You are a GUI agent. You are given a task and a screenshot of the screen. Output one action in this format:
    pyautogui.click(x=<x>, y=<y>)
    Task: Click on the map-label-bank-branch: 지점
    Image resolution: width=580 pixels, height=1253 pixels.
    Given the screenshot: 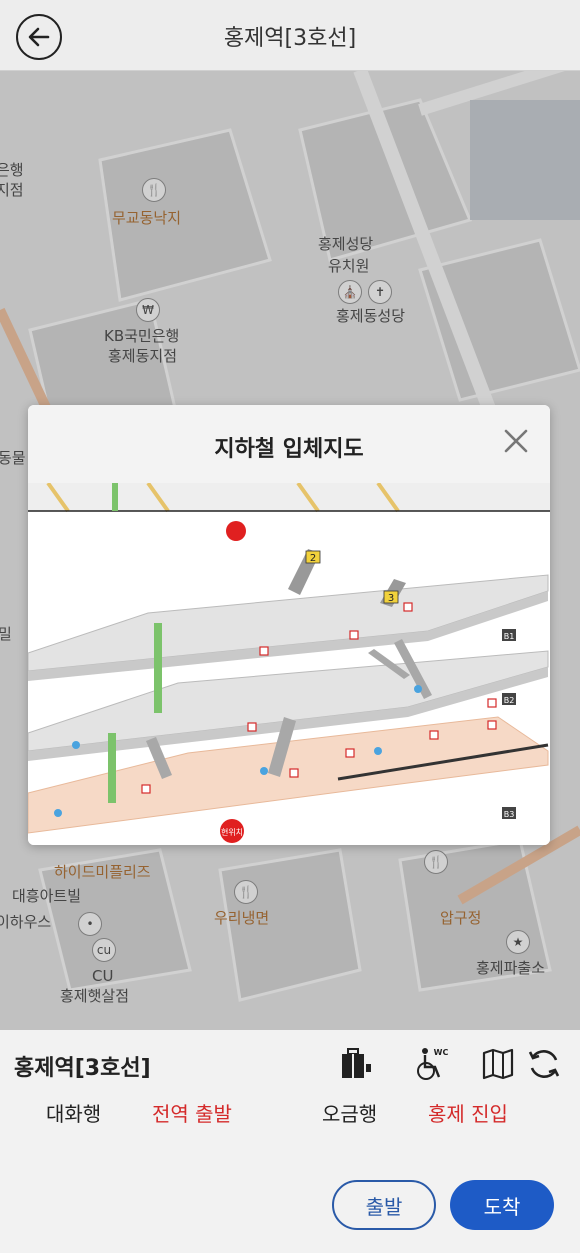 What is the action you would take?
    pyautogui.click(x=12, y=190)
    